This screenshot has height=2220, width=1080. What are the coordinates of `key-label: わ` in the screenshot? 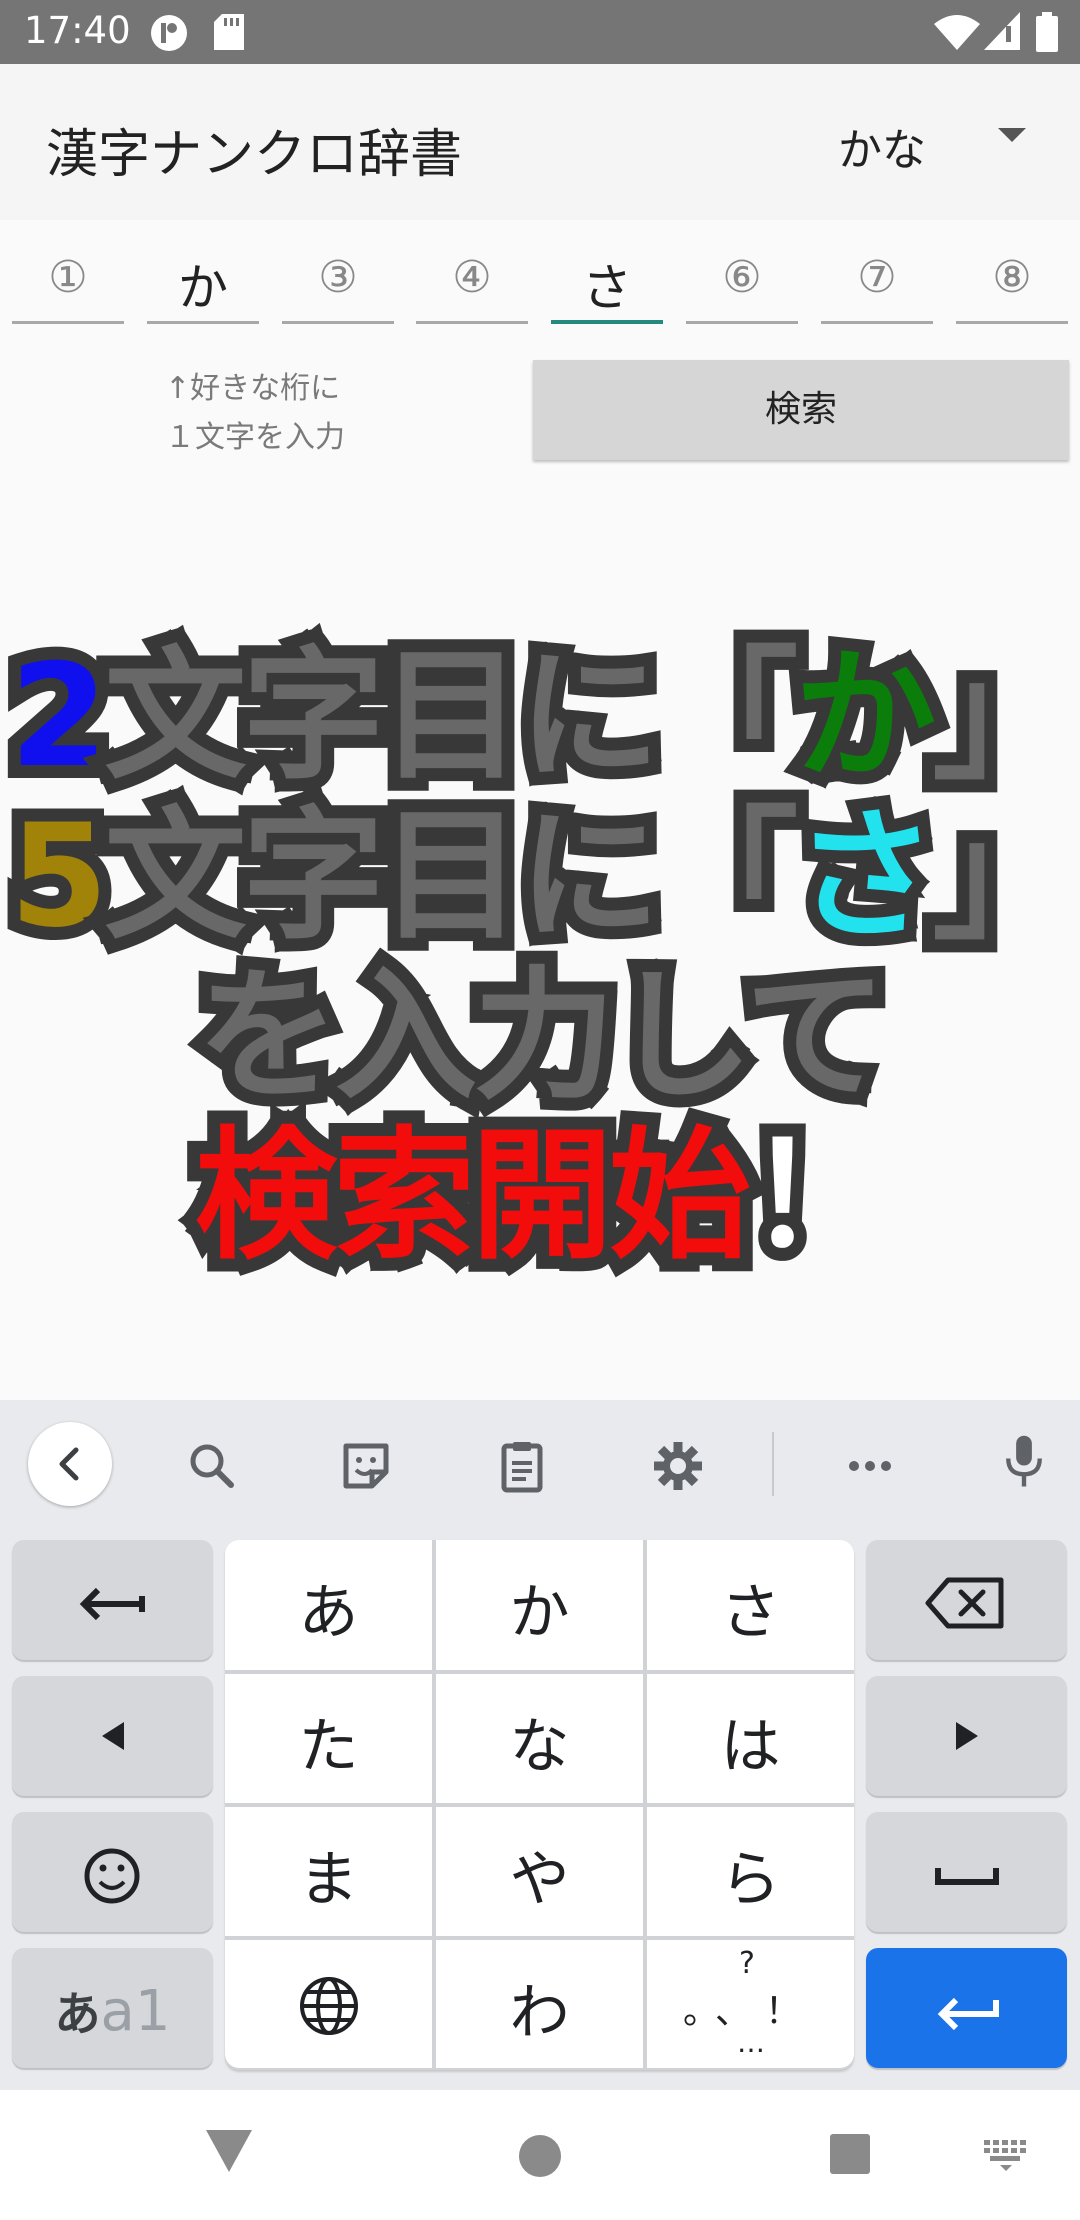 It's located at (539, 2013).